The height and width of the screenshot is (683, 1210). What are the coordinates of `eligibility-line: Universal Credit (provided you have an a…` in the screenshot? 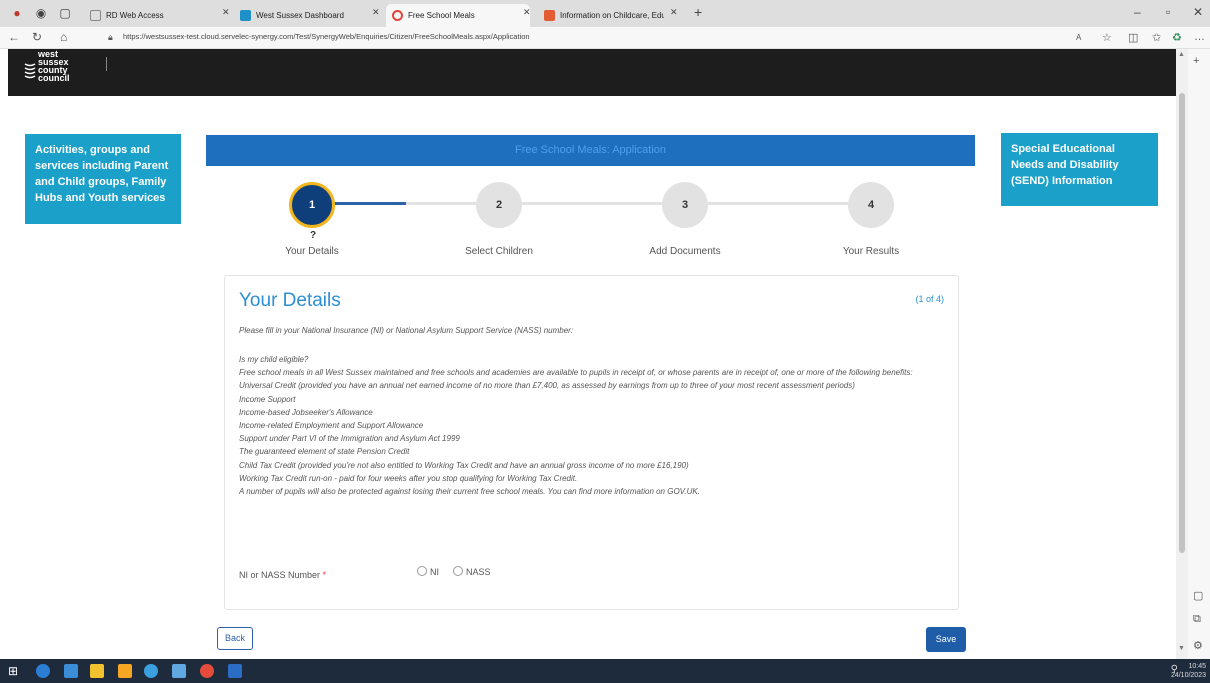 It's located at (547, 386).